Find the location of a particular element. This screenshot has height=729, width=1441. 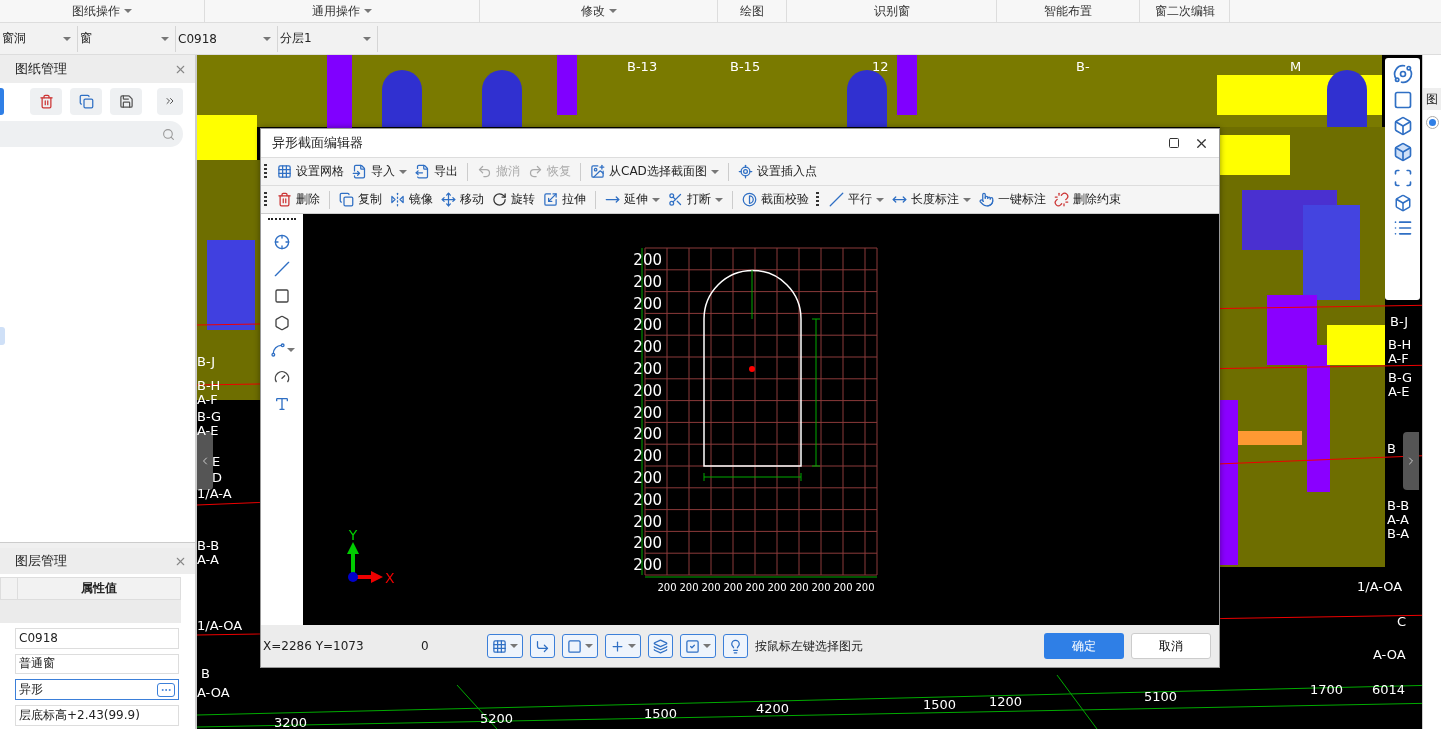

toolbar-button: 导出 is located at coordinates (436, 171).